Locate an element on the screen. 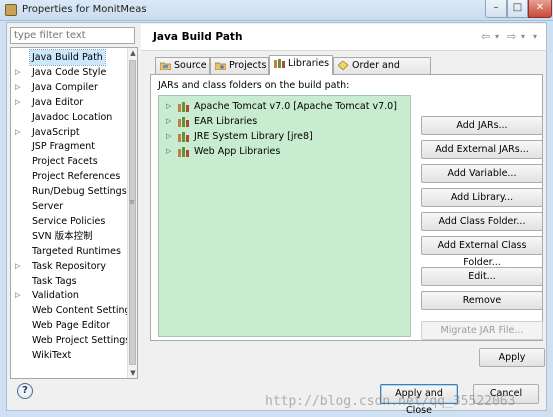  nav-item: ▷ Java Code Style is located at coordinates (69, 72).